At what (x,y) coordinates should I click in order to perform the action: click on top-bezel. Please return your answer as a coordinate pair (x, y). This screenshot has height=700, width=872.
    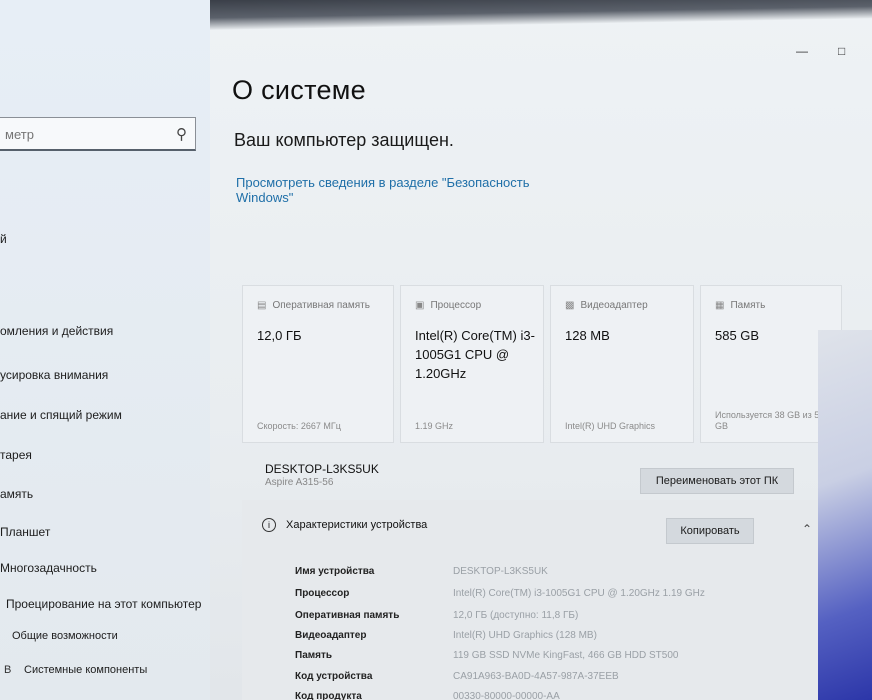
    Looking at the image, I should click on (538, 15).